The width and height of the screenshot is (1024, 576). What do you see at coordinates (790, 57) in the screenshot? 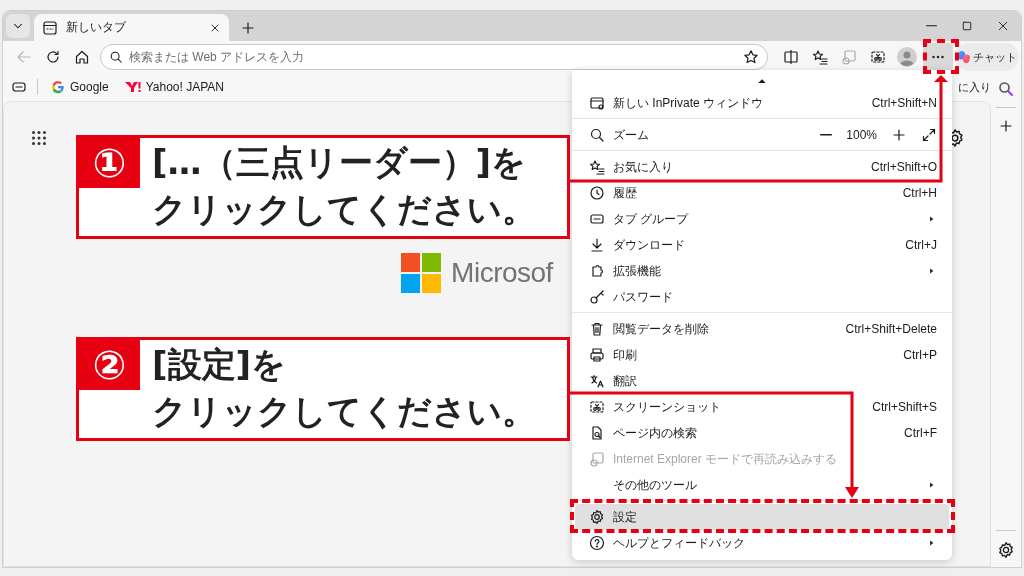
I see `split-screen-icon` at bounding box center [790, 57].